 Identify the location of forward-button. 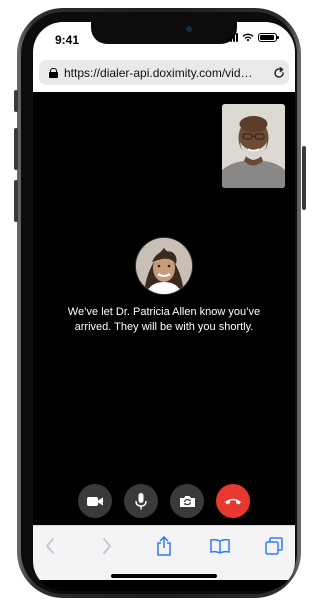
(107, 546).